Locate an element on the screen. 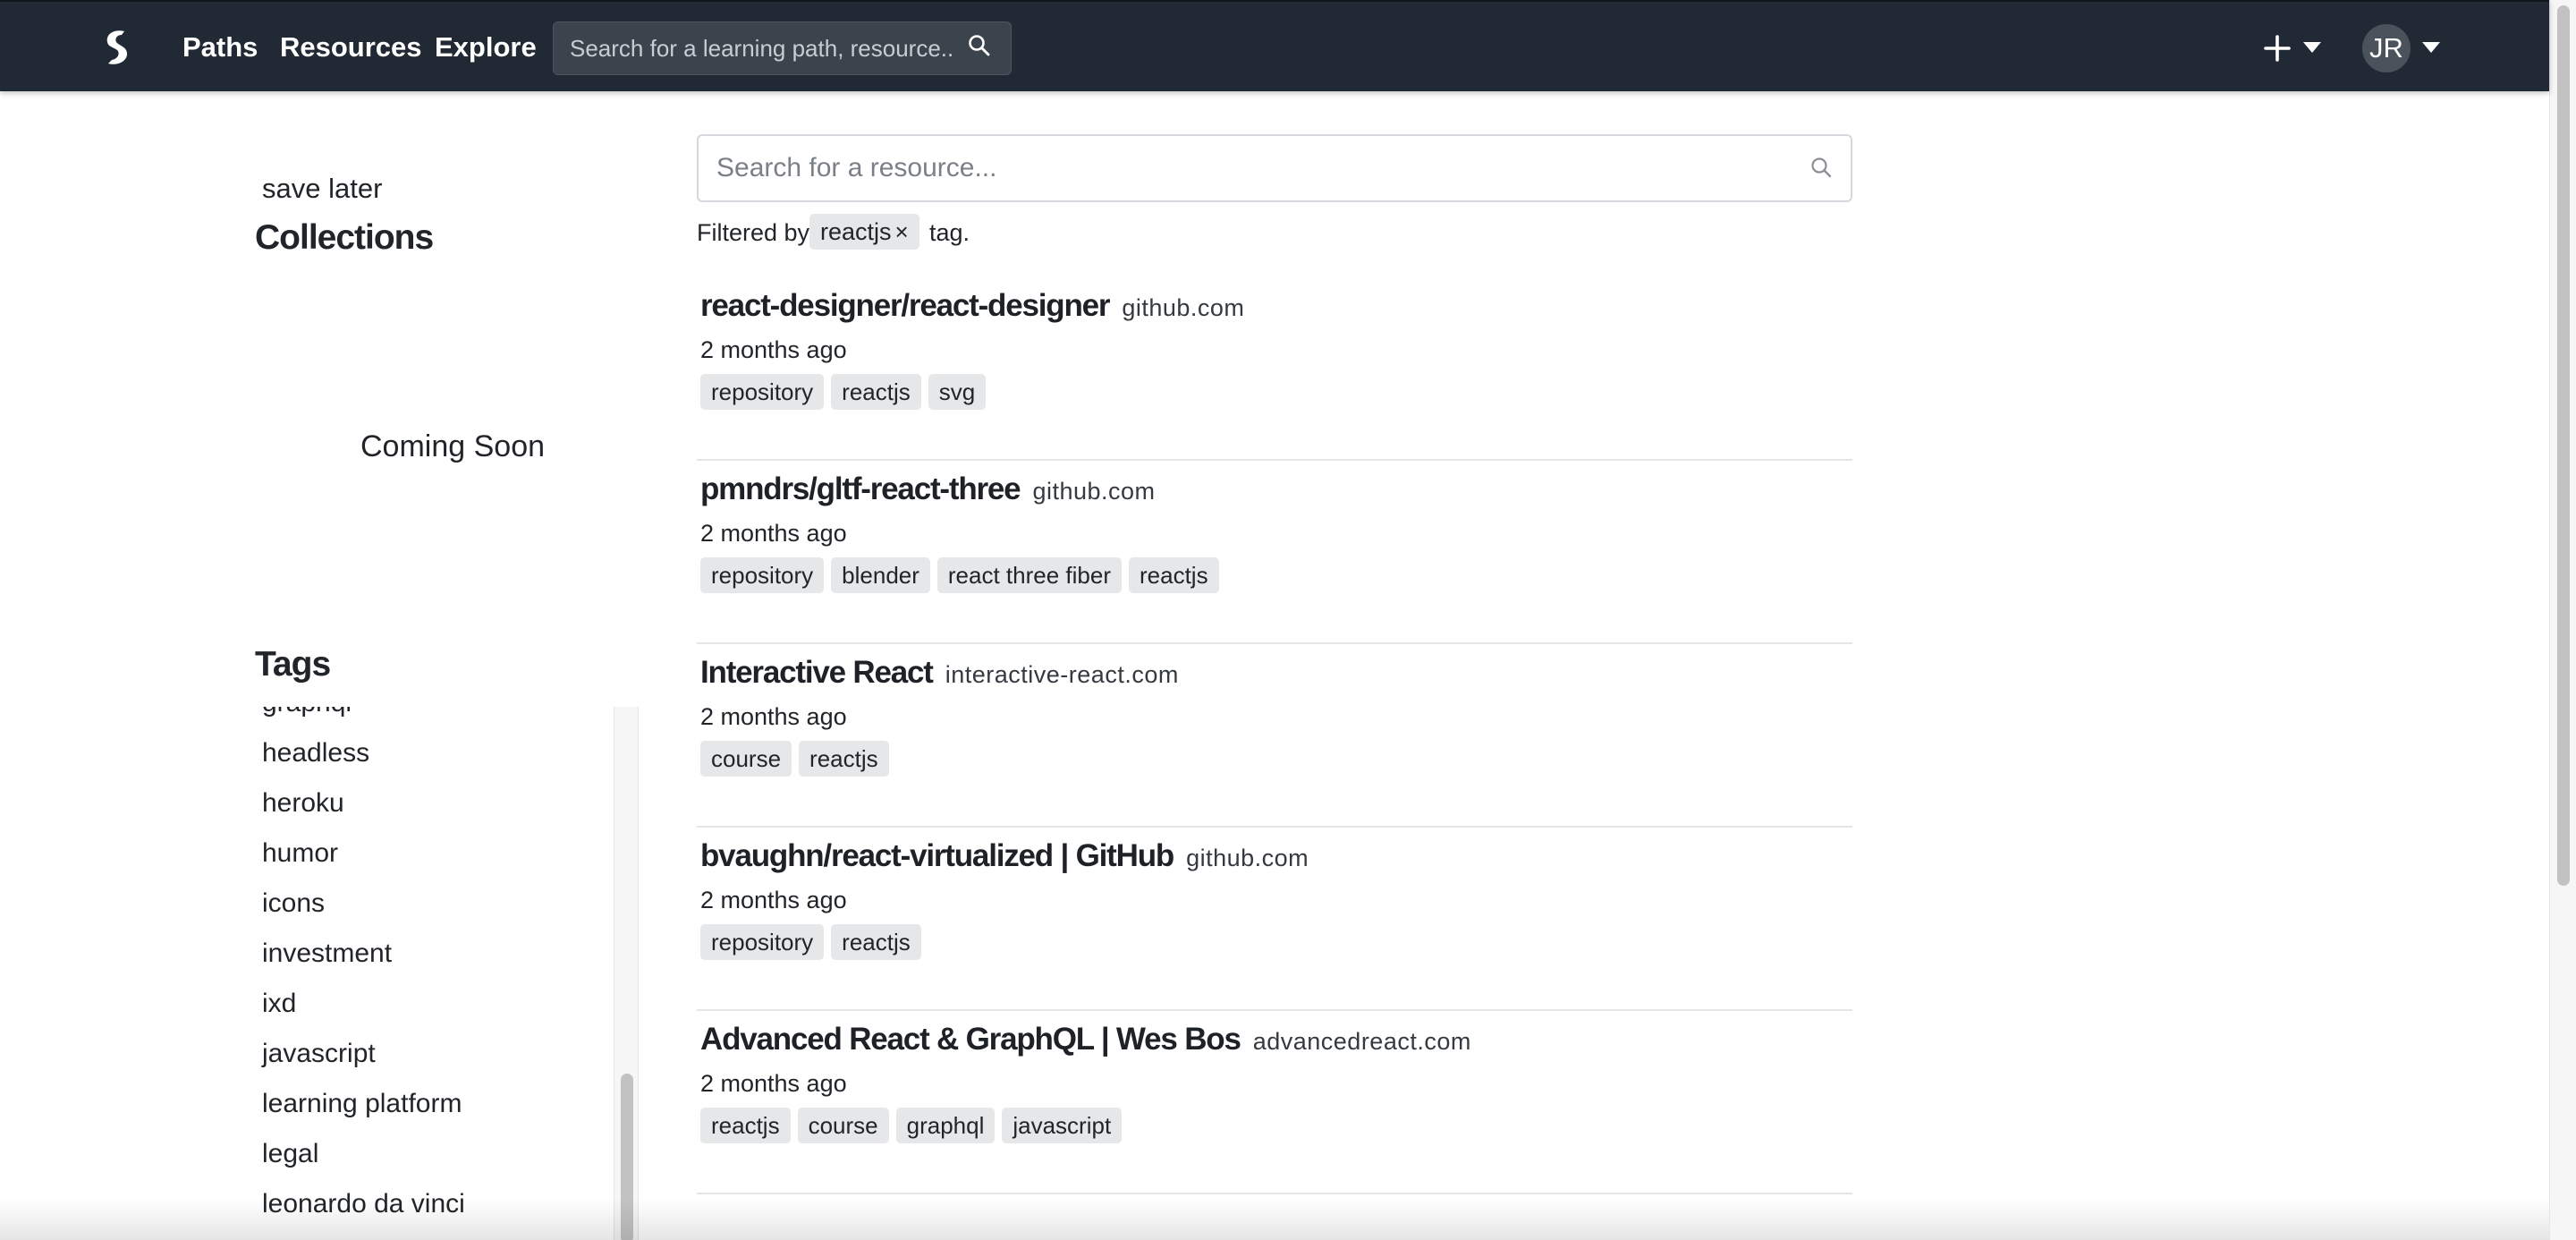 Image resolution: width=2576 pixels, height=1240 pixels. global-search is located at coordinates (782, 48).